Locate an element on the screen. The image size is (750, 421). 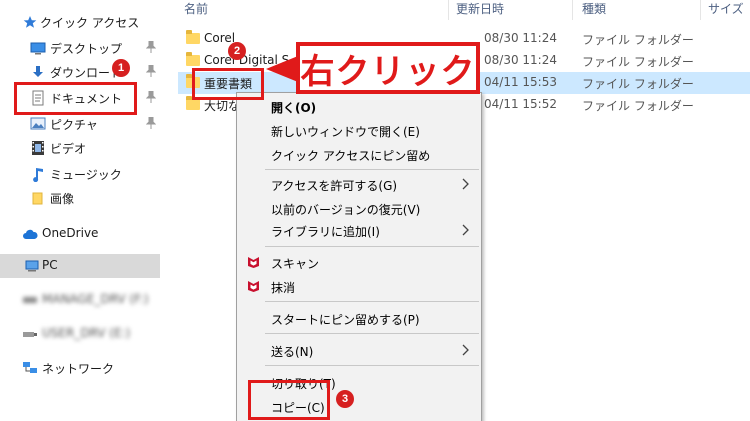
nav-item-music: ミュージック is located at coordinates (80, 174).